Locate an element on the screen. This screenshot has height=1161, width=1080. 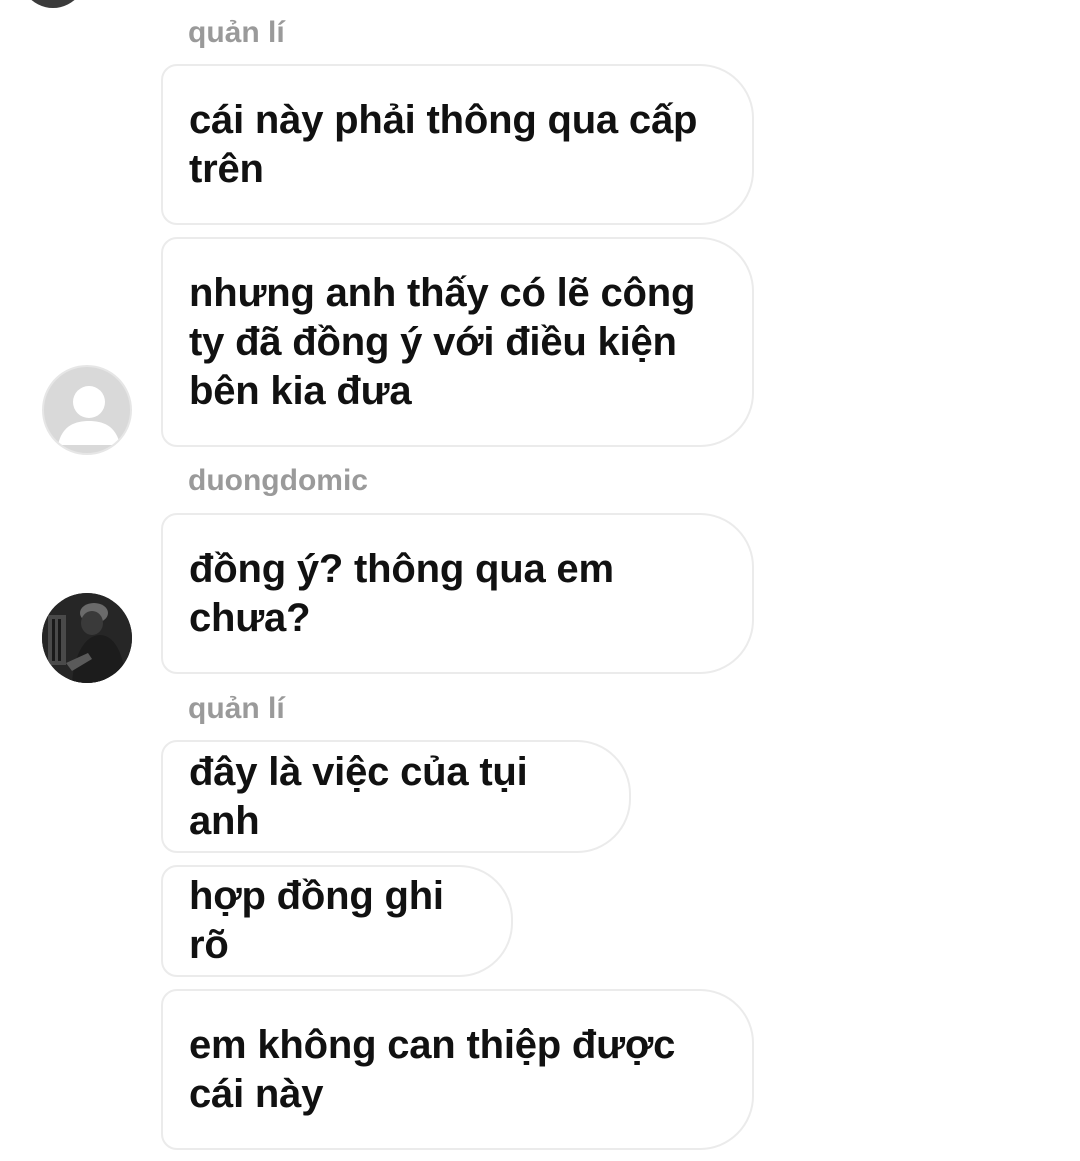
sender-name-user: duongdomic is located at coordinates (278, 480).